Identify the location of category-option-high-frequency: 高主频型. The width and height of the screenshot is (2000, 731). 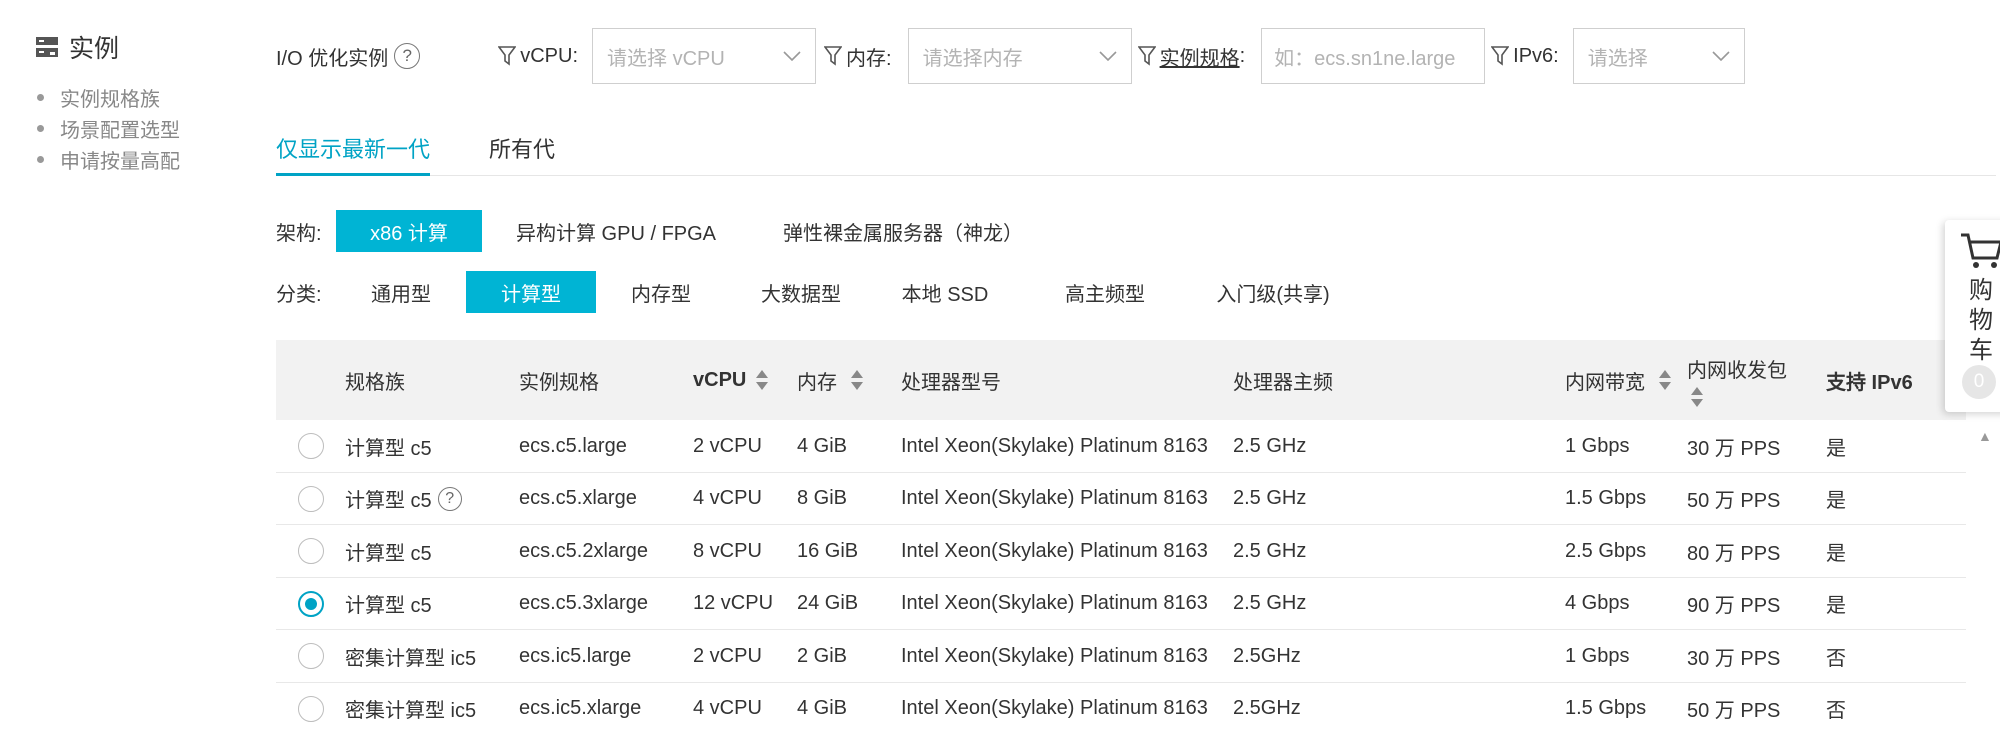
(1105, 292).